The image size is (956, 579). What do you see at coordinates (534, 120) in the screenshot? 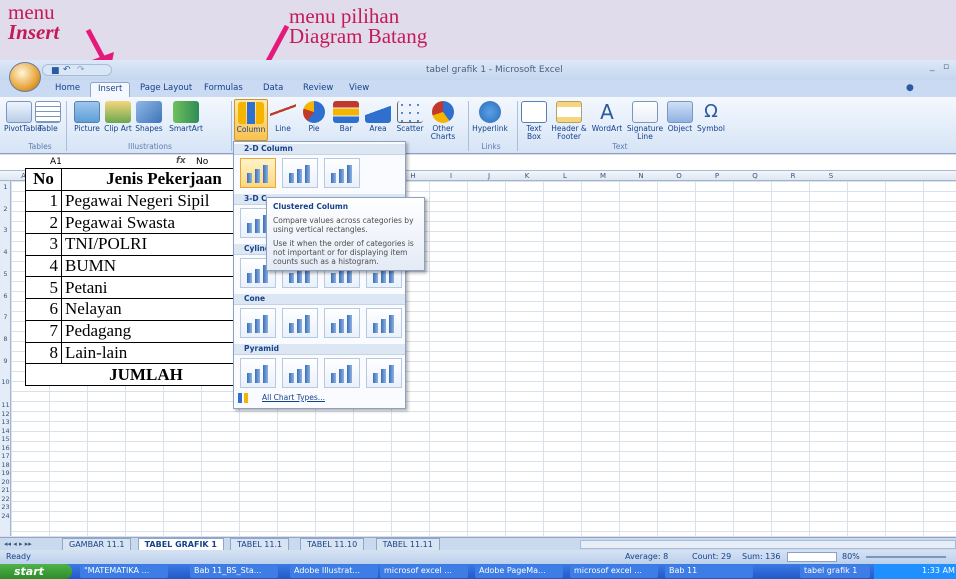
I see `text-box-button: Text Box` at bounding box center [534, 120].